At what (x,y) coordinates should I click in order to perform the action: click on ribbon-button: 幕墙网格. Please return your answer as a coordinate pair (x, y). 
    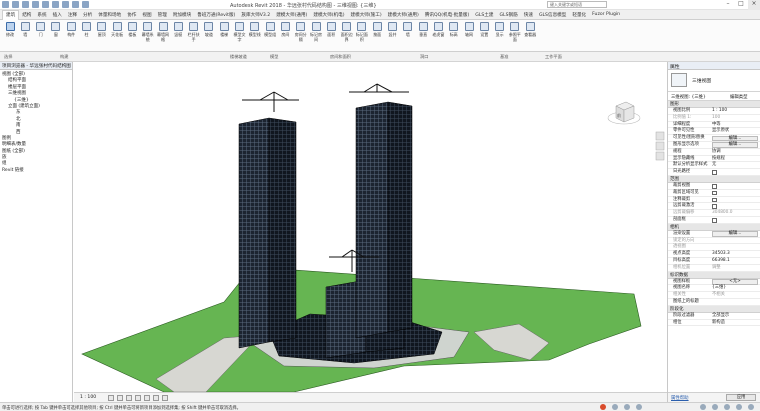
    Looking at the image, I should click on (163, 32).